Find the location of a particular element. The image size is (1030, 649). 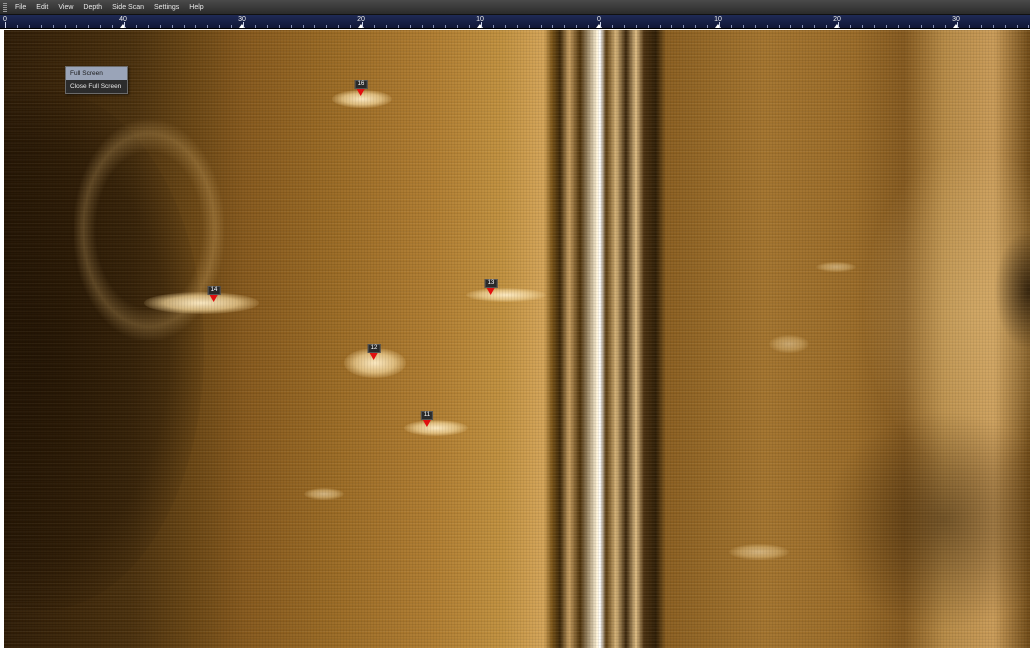

context-menu-close-full-screen: Close Full Screen is located at coordinates (96, 86).